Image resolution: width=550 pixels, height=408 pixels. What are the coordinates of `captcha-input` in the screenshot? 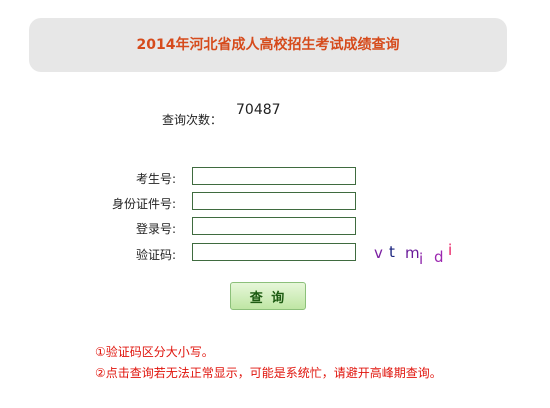 It's located at (274, 252).